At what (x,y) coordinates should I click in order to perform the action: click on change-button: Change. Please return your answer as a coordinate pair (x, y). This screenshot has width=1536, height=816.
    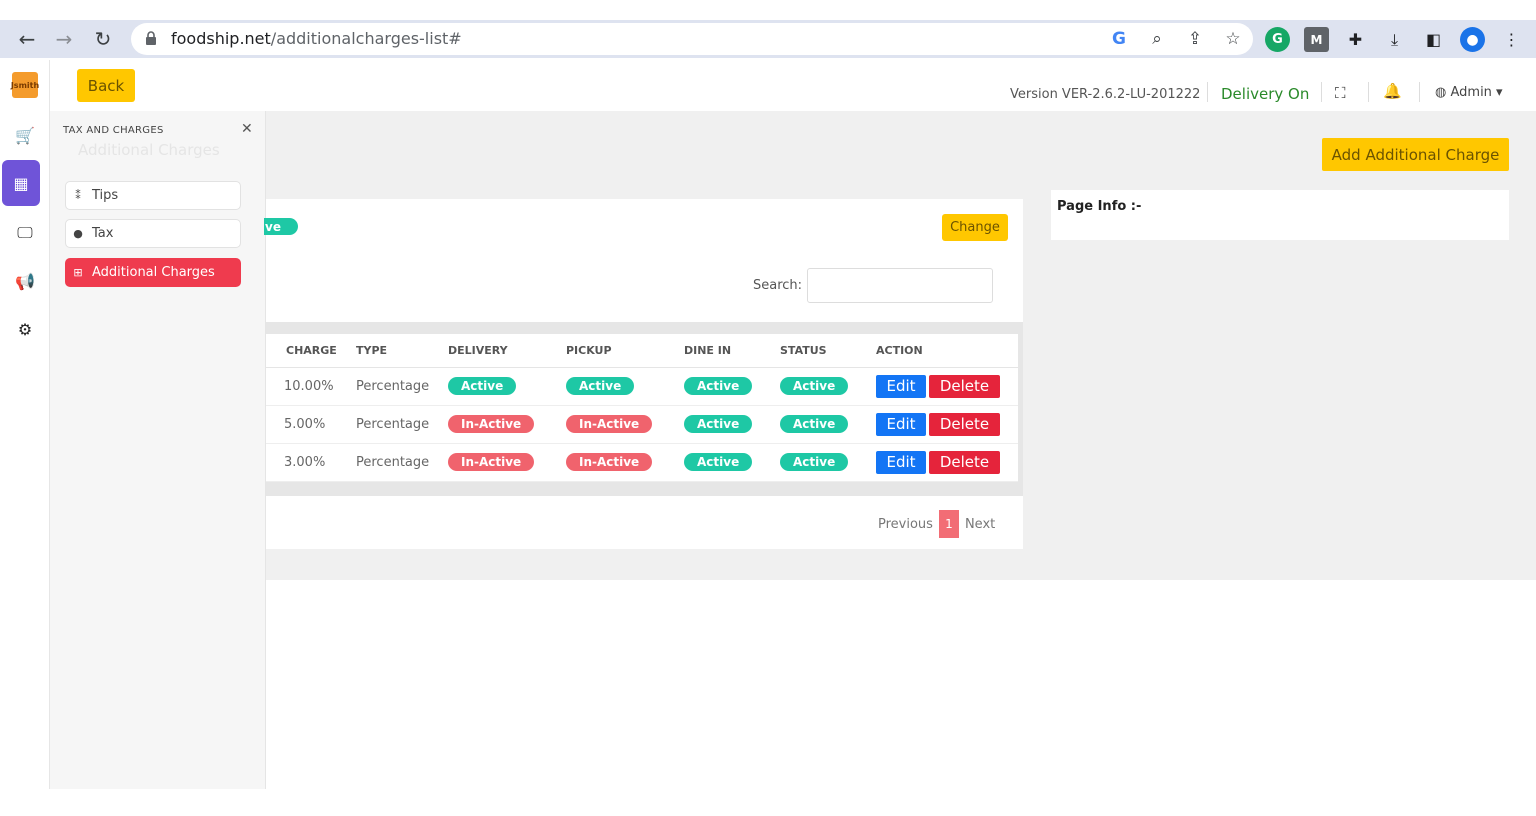
    Looking at the image, I should click on (975, 227).